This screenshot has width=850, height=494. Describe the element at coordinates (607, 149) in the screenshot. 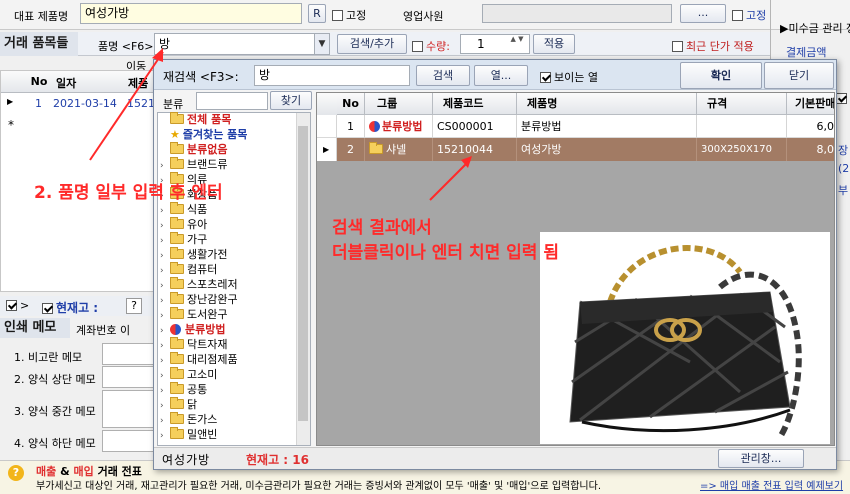

I see `r2-name: 여성가방` at that location.